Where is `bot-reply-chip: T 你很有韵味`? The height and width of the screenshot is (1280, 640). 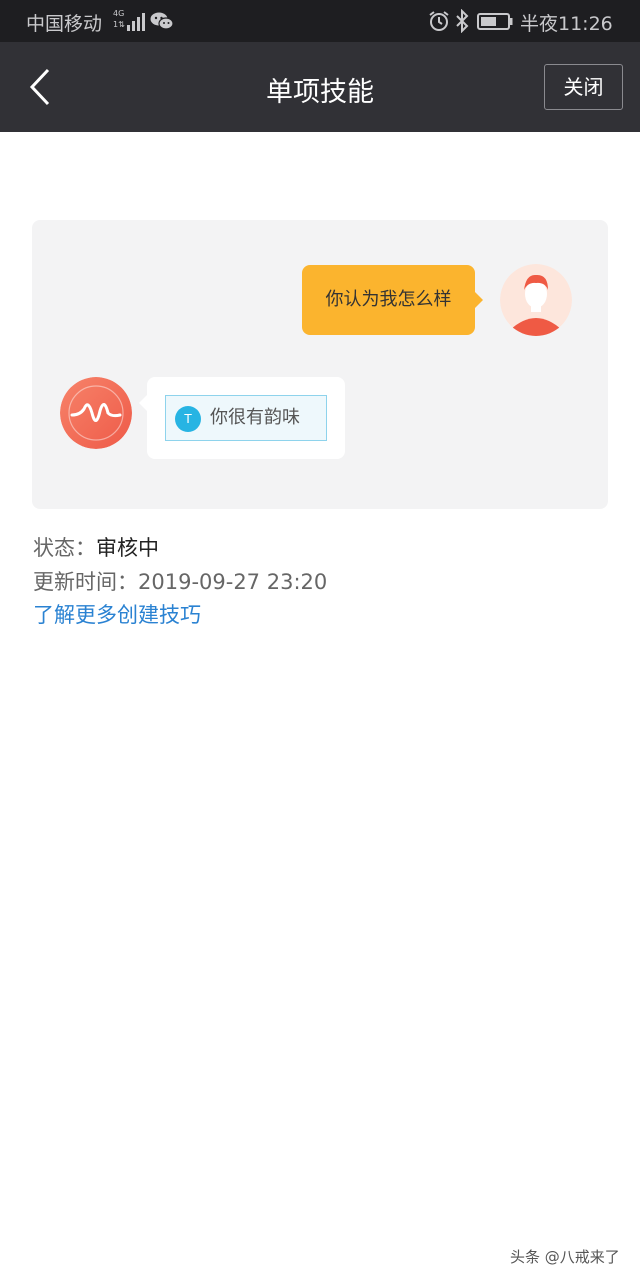 bot-reply-chip: T 你很有韵味 is located at coordinates (246, 418).